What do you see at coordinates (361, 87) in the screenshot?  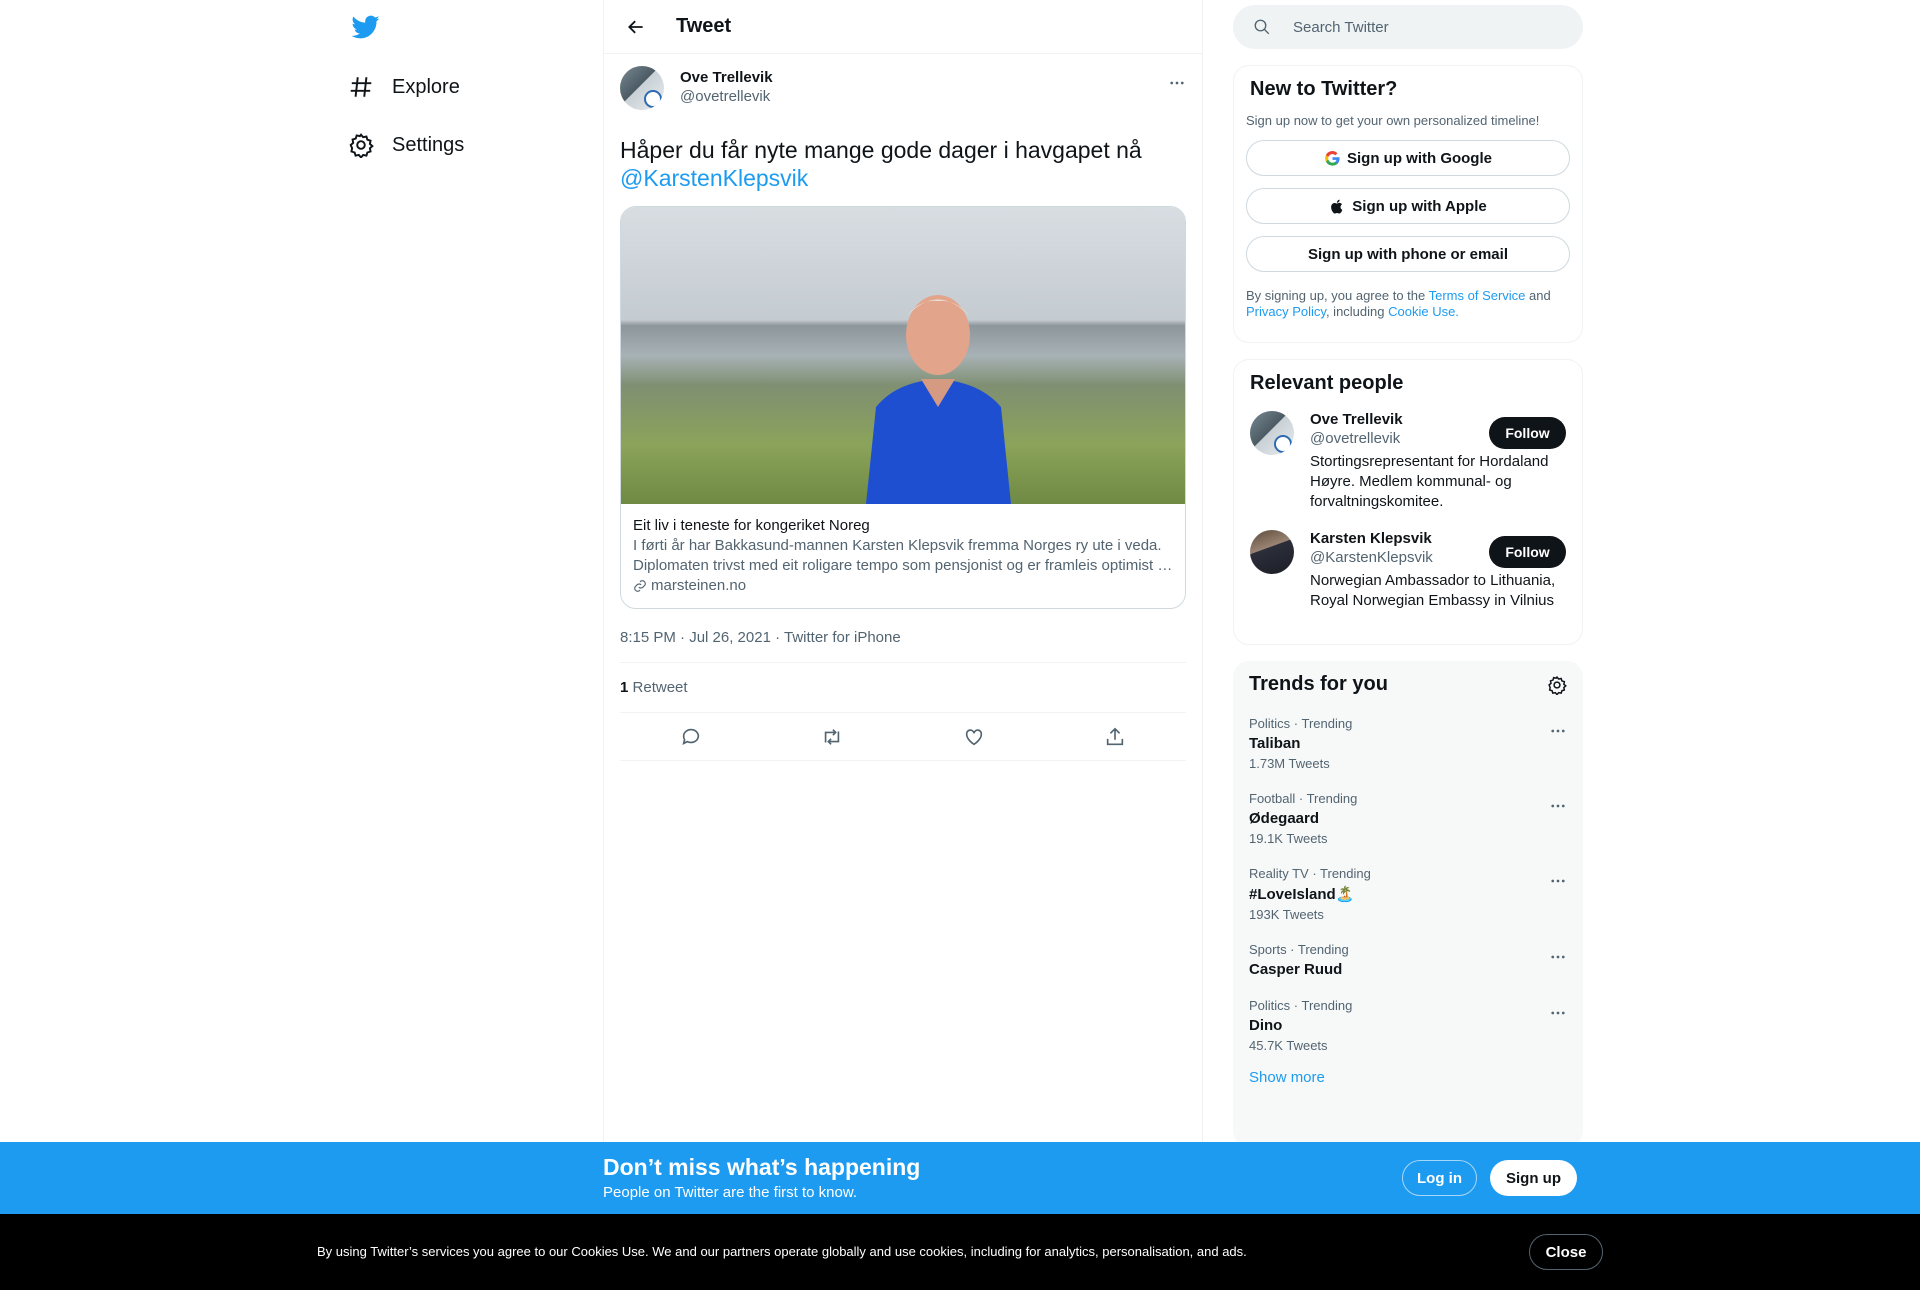 I see `hashtag-icon` at bounding box center [361, 87].